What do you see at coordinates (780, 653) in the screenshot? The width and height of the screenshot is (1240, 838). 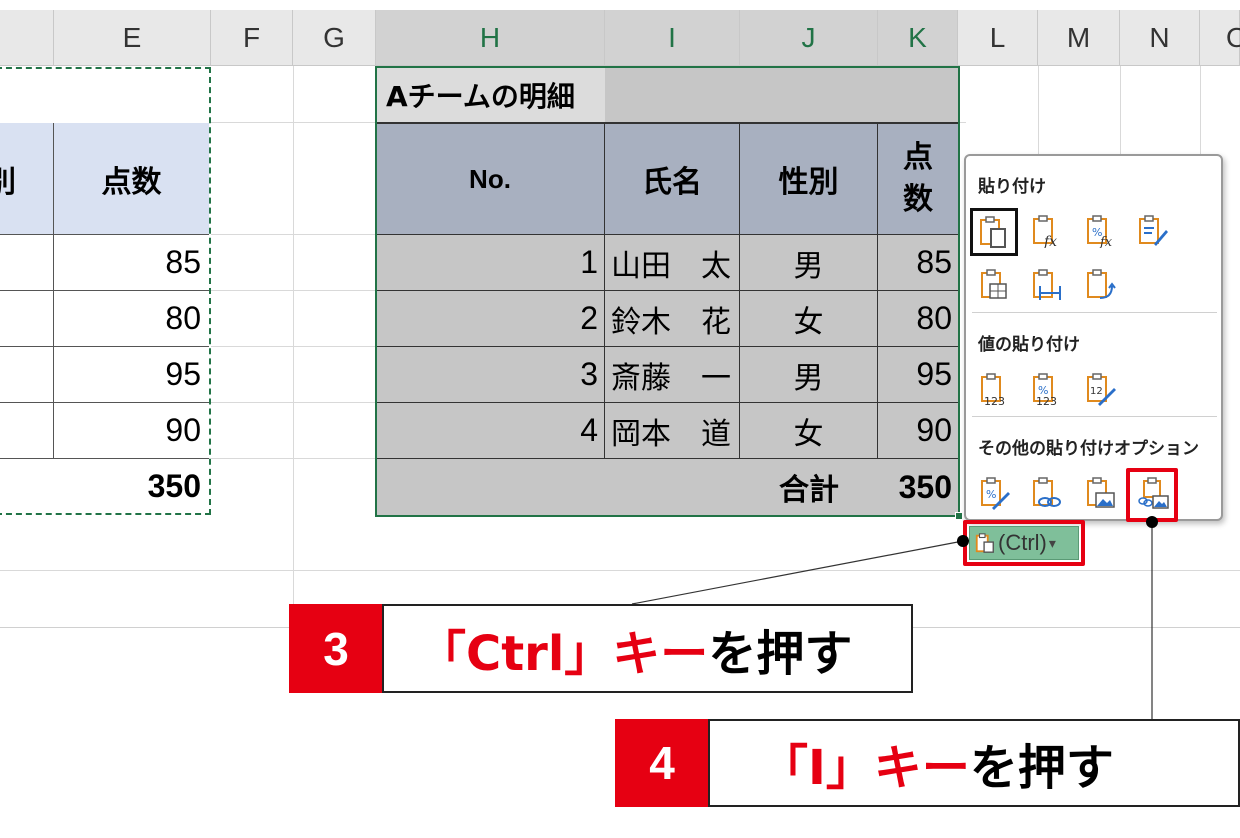 I see `step-3-action-text: を押す` at bounding box center [780, 653].